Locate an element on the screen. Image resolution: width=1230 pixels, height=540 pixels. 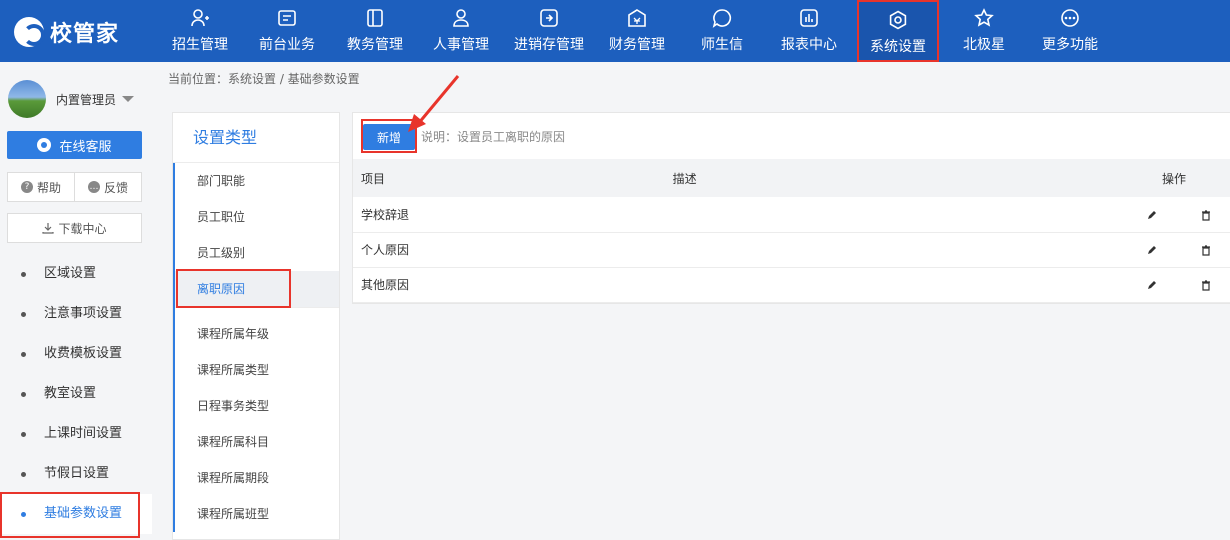
app-logo: 校管家 is located at coordinates (66, 32).